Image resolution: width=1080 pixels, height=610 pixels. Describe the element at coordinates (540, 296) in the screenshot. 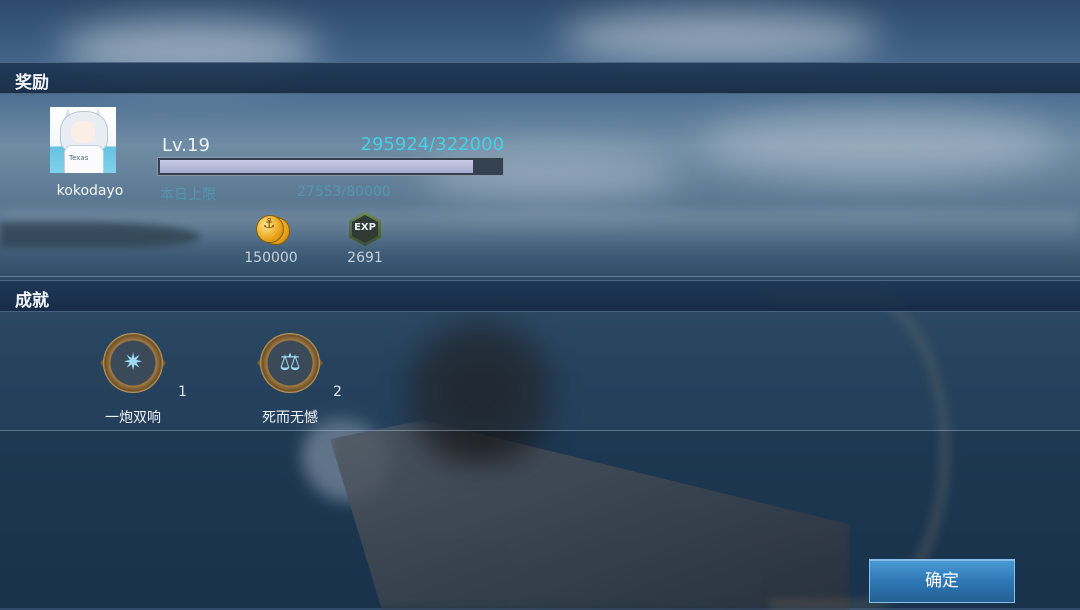

I see `achievements-header-bar: 成就` at that location.